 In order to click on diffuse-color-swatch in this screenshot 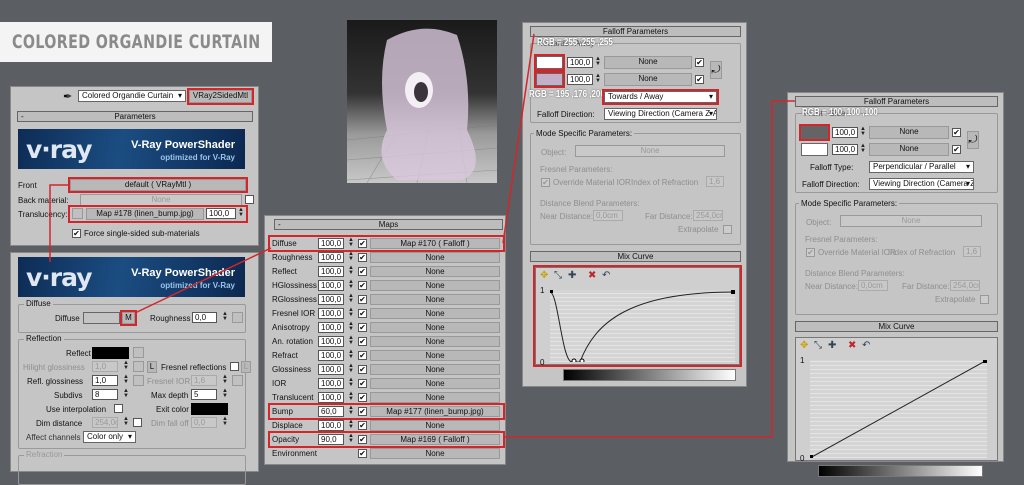, I will do `click(101, 318)`.